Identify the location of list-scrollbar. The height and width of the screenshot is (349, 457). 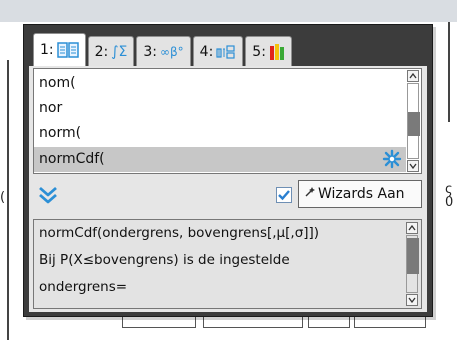
(413, 121).